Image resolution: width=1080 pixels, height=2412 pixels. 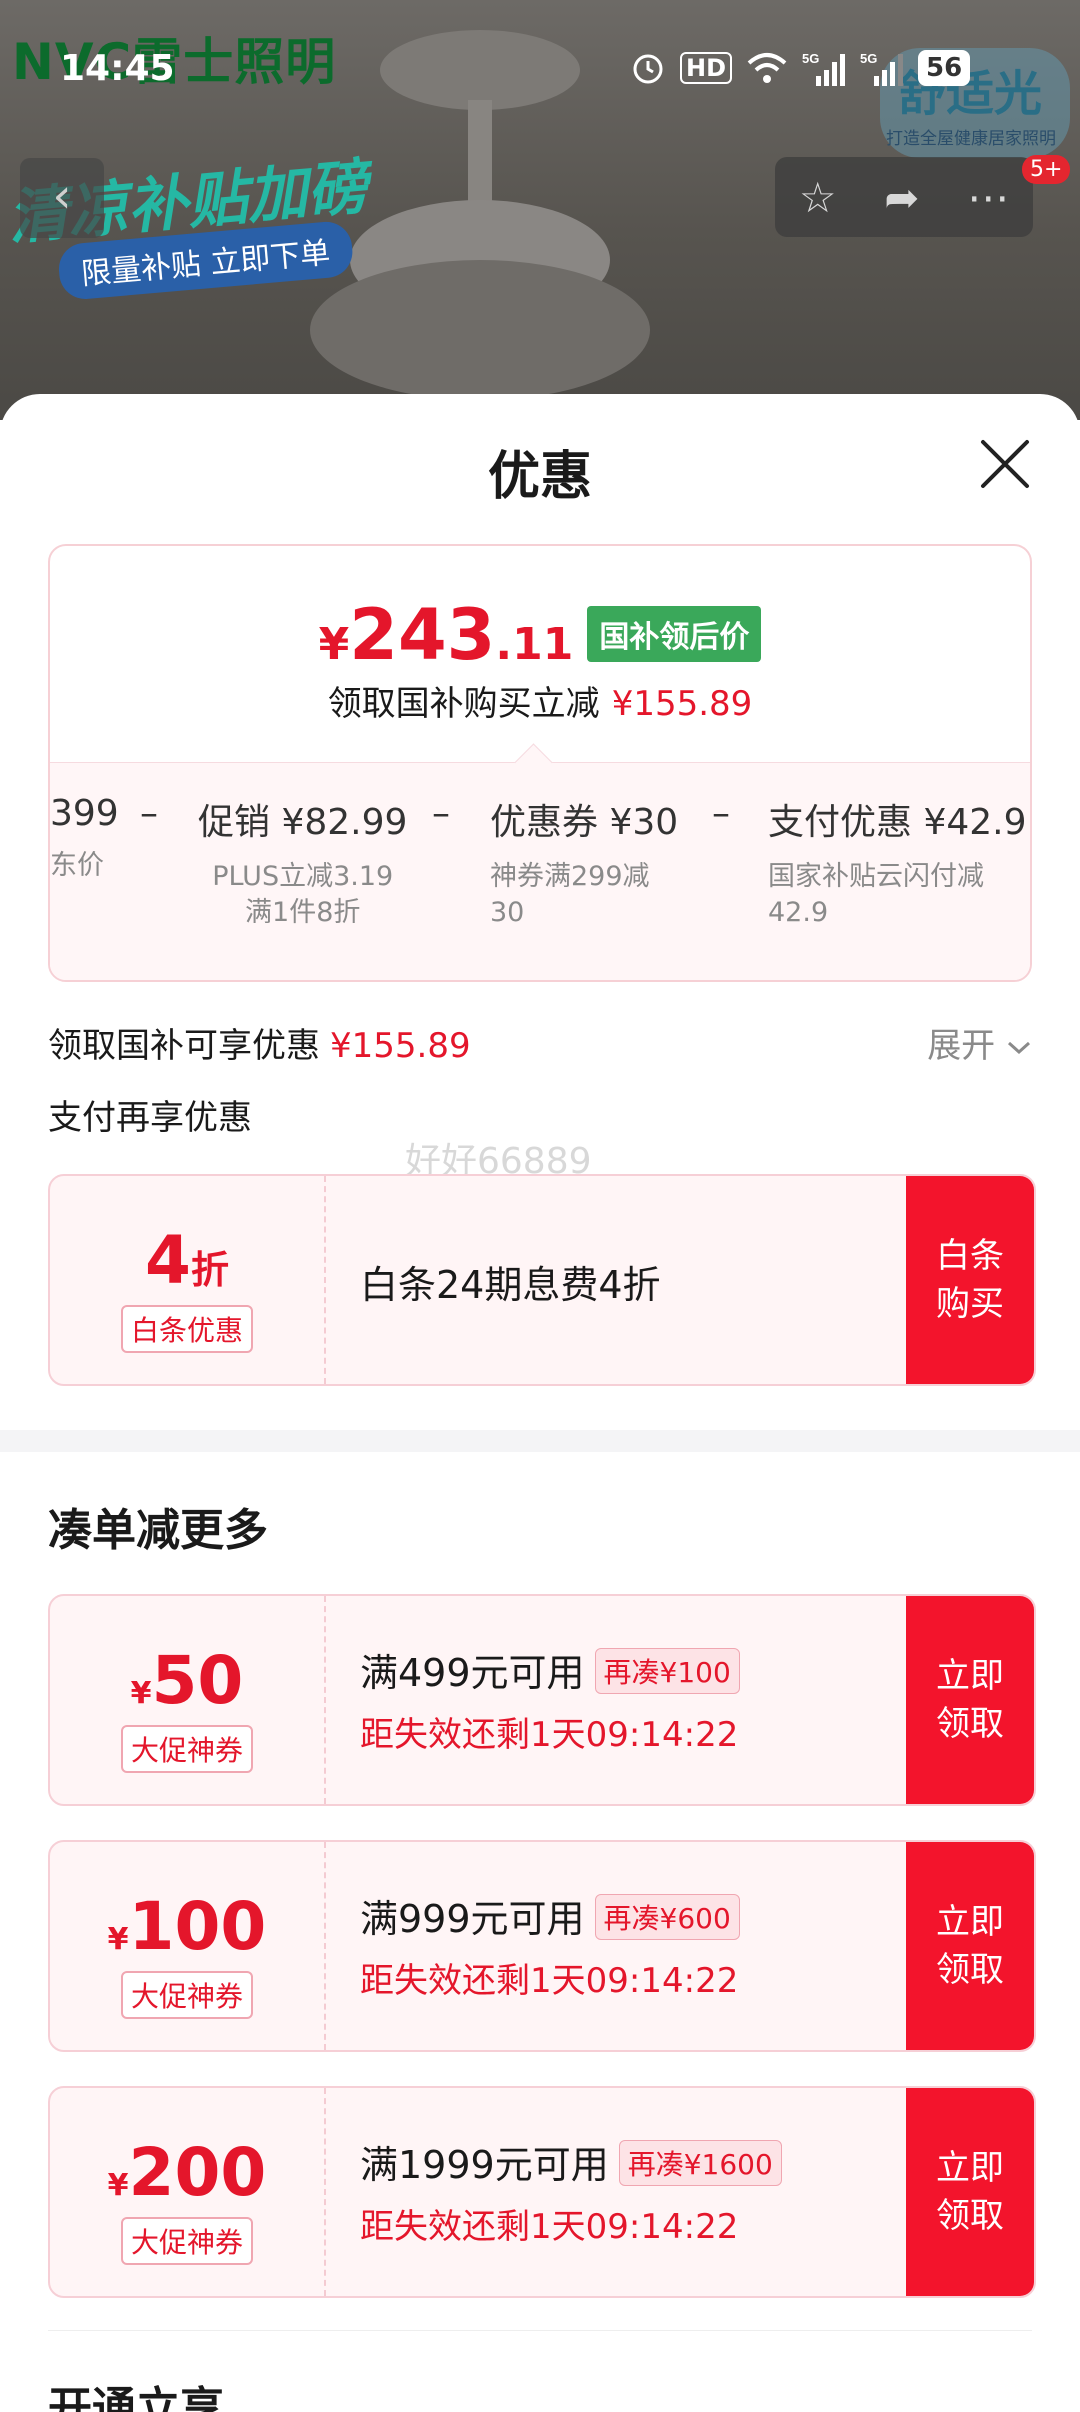 I want to click on baitiao-card: 4折 白条优惠 白条24期息费4折 白条购买, so click(x=542, y=1280).